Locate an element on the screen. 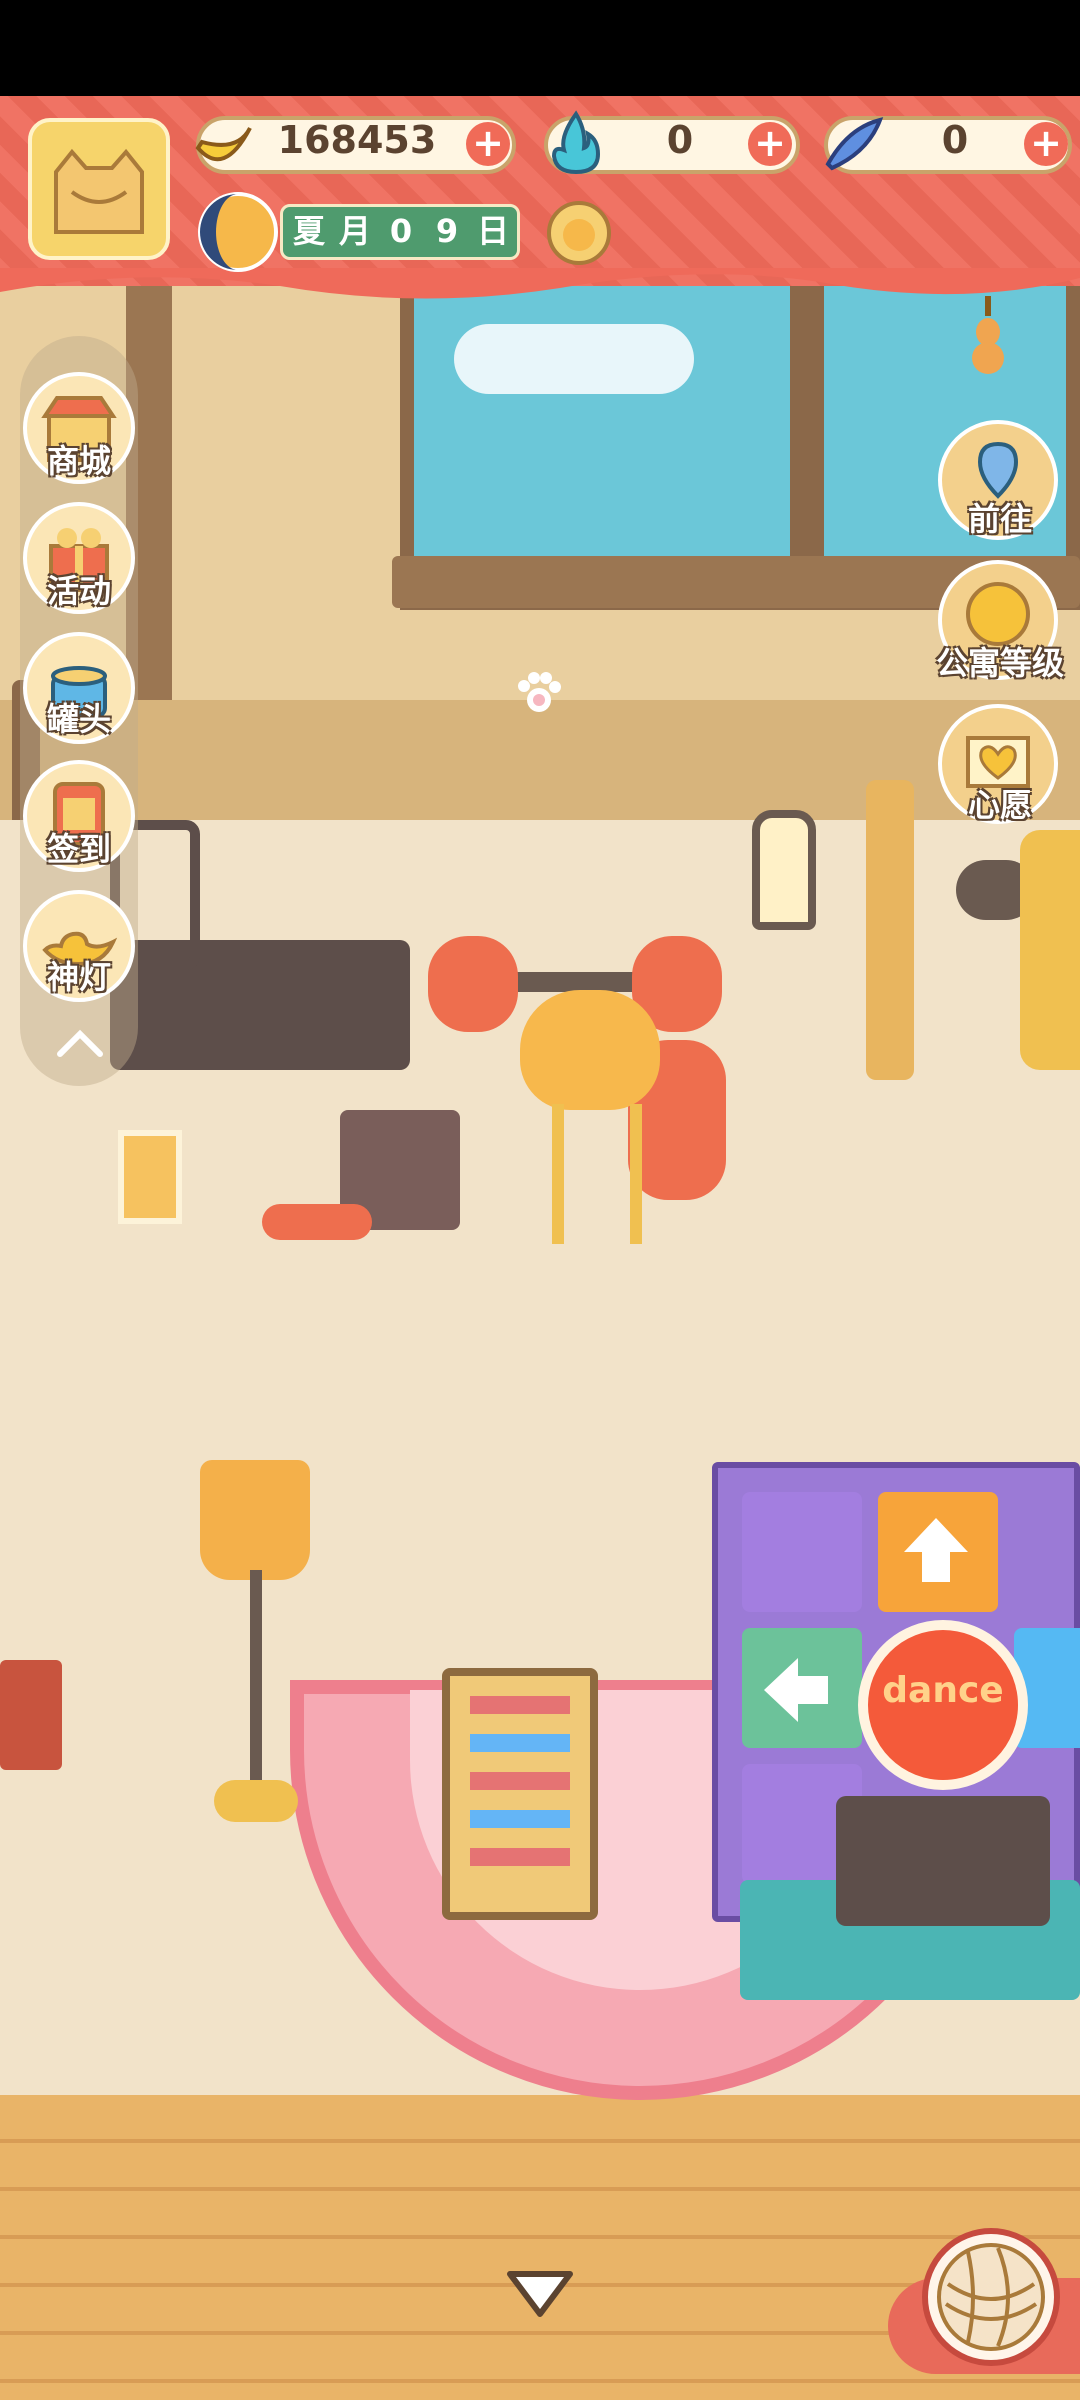 The width and height of the screenshot is (1080, 2400). menu-event-label: 活动 is located at coordinates (78, 591).